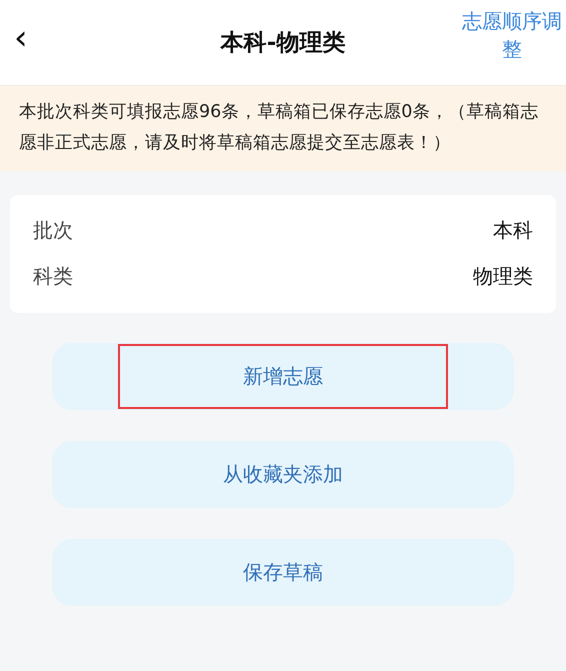 This screenshot has width=566, height=671. What do you see at coordinates (283, 474) in the screenshot?
I see `action-button: 从收藏夹添加` at bounding box center [283, 474].